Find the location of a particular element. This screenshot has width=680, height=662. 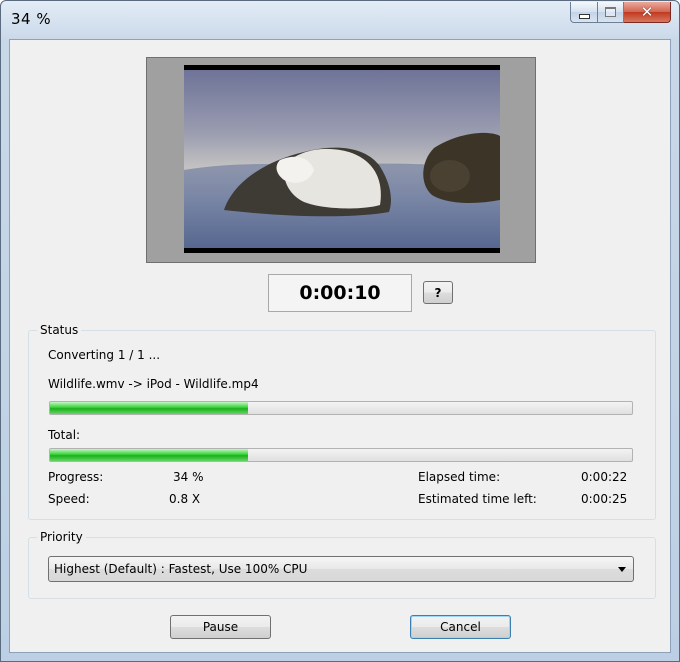

video-frame-image is located at coordinates (342, 159).